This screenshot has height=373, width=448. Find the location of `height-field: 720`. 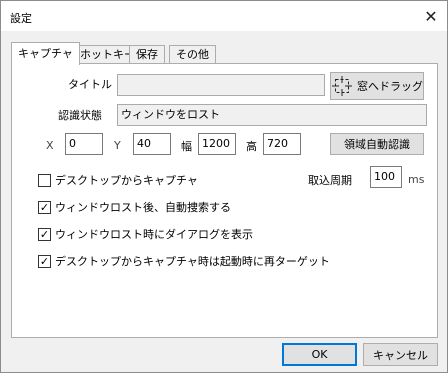

height-field: 720 is located at coordinates (282, 144).